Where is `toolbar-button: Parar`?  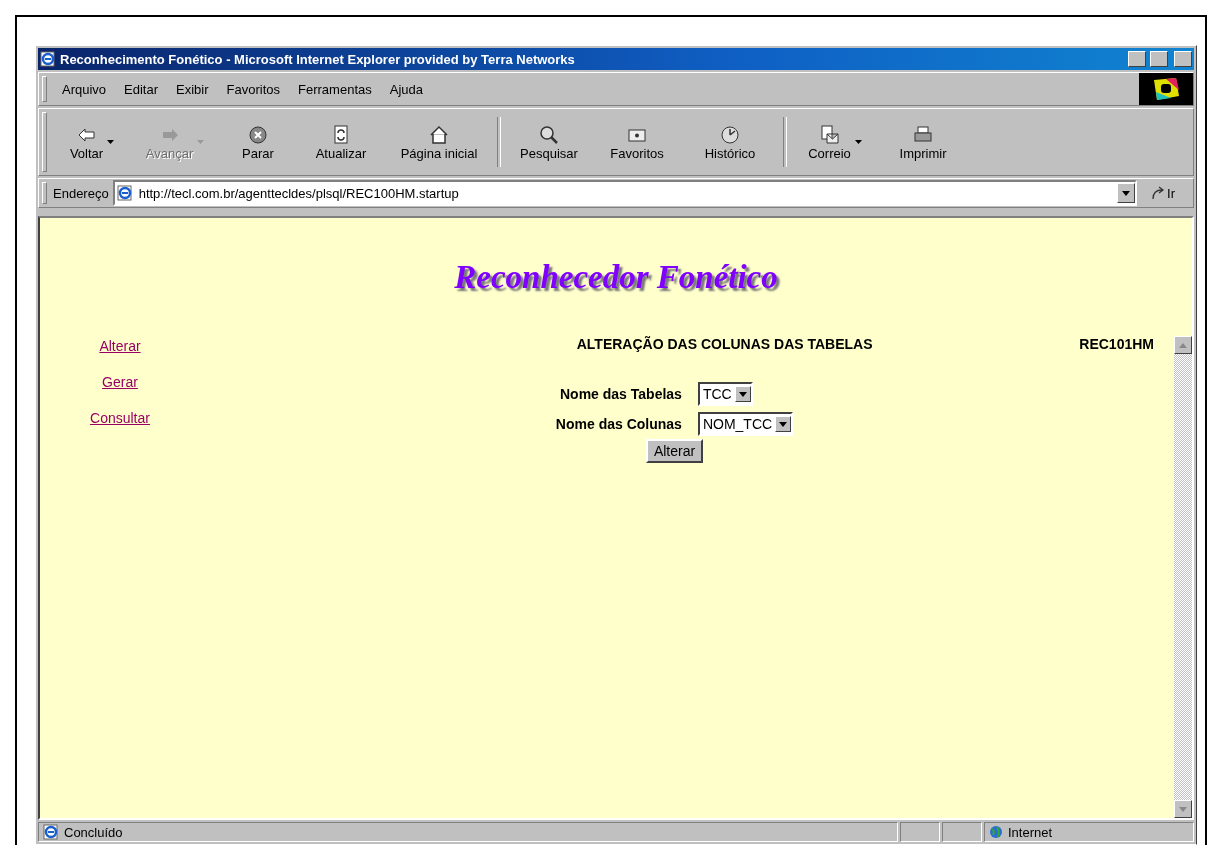 toolbar-button: Parar is located at coordinates (258, 142).